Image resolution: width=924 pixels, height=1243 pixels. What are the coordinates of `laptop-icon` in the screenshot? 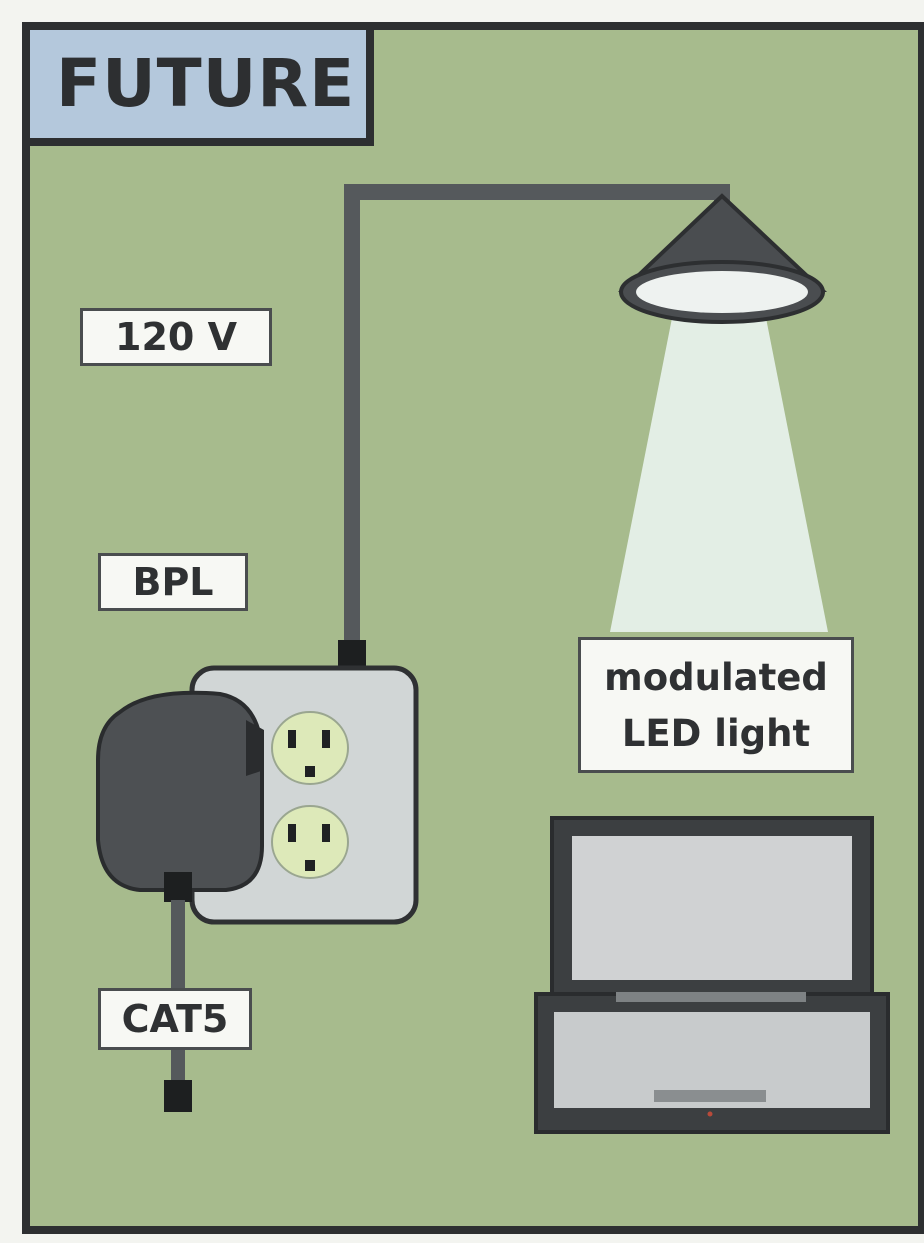 It's located at (712, 975).